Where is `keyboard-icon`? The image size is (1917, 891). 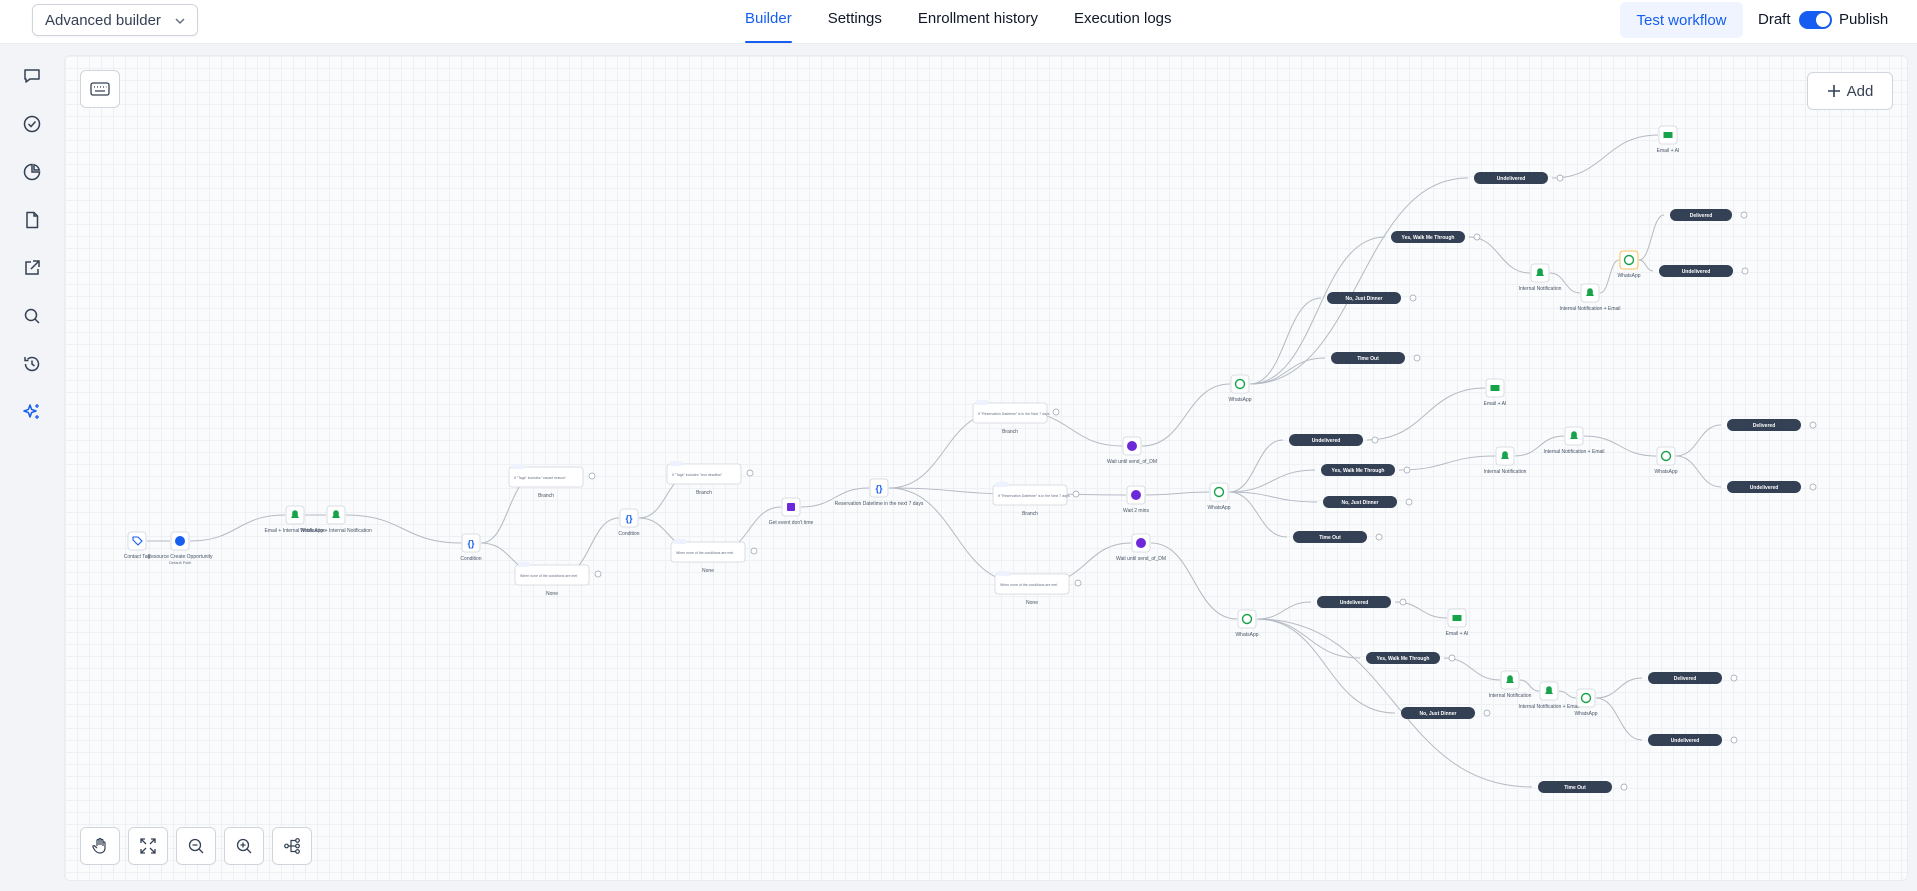
keyboard-icon is located at coordinates (100, 89).